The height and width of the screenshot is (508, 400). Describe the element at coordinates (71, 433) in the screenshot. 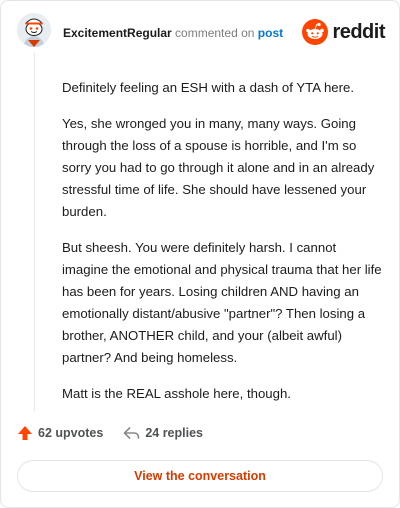

I see `upvote-count: 62 upvotes` at that location.